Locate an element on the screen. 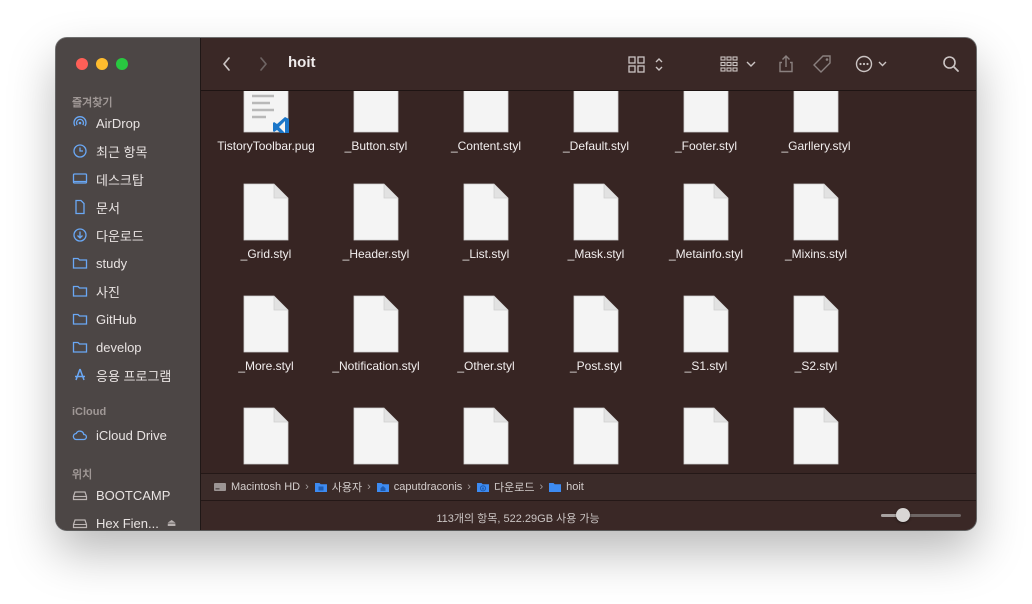 The width and height of the screenshot is (1032, 604). search-icon is located at coordinates (951, 64).